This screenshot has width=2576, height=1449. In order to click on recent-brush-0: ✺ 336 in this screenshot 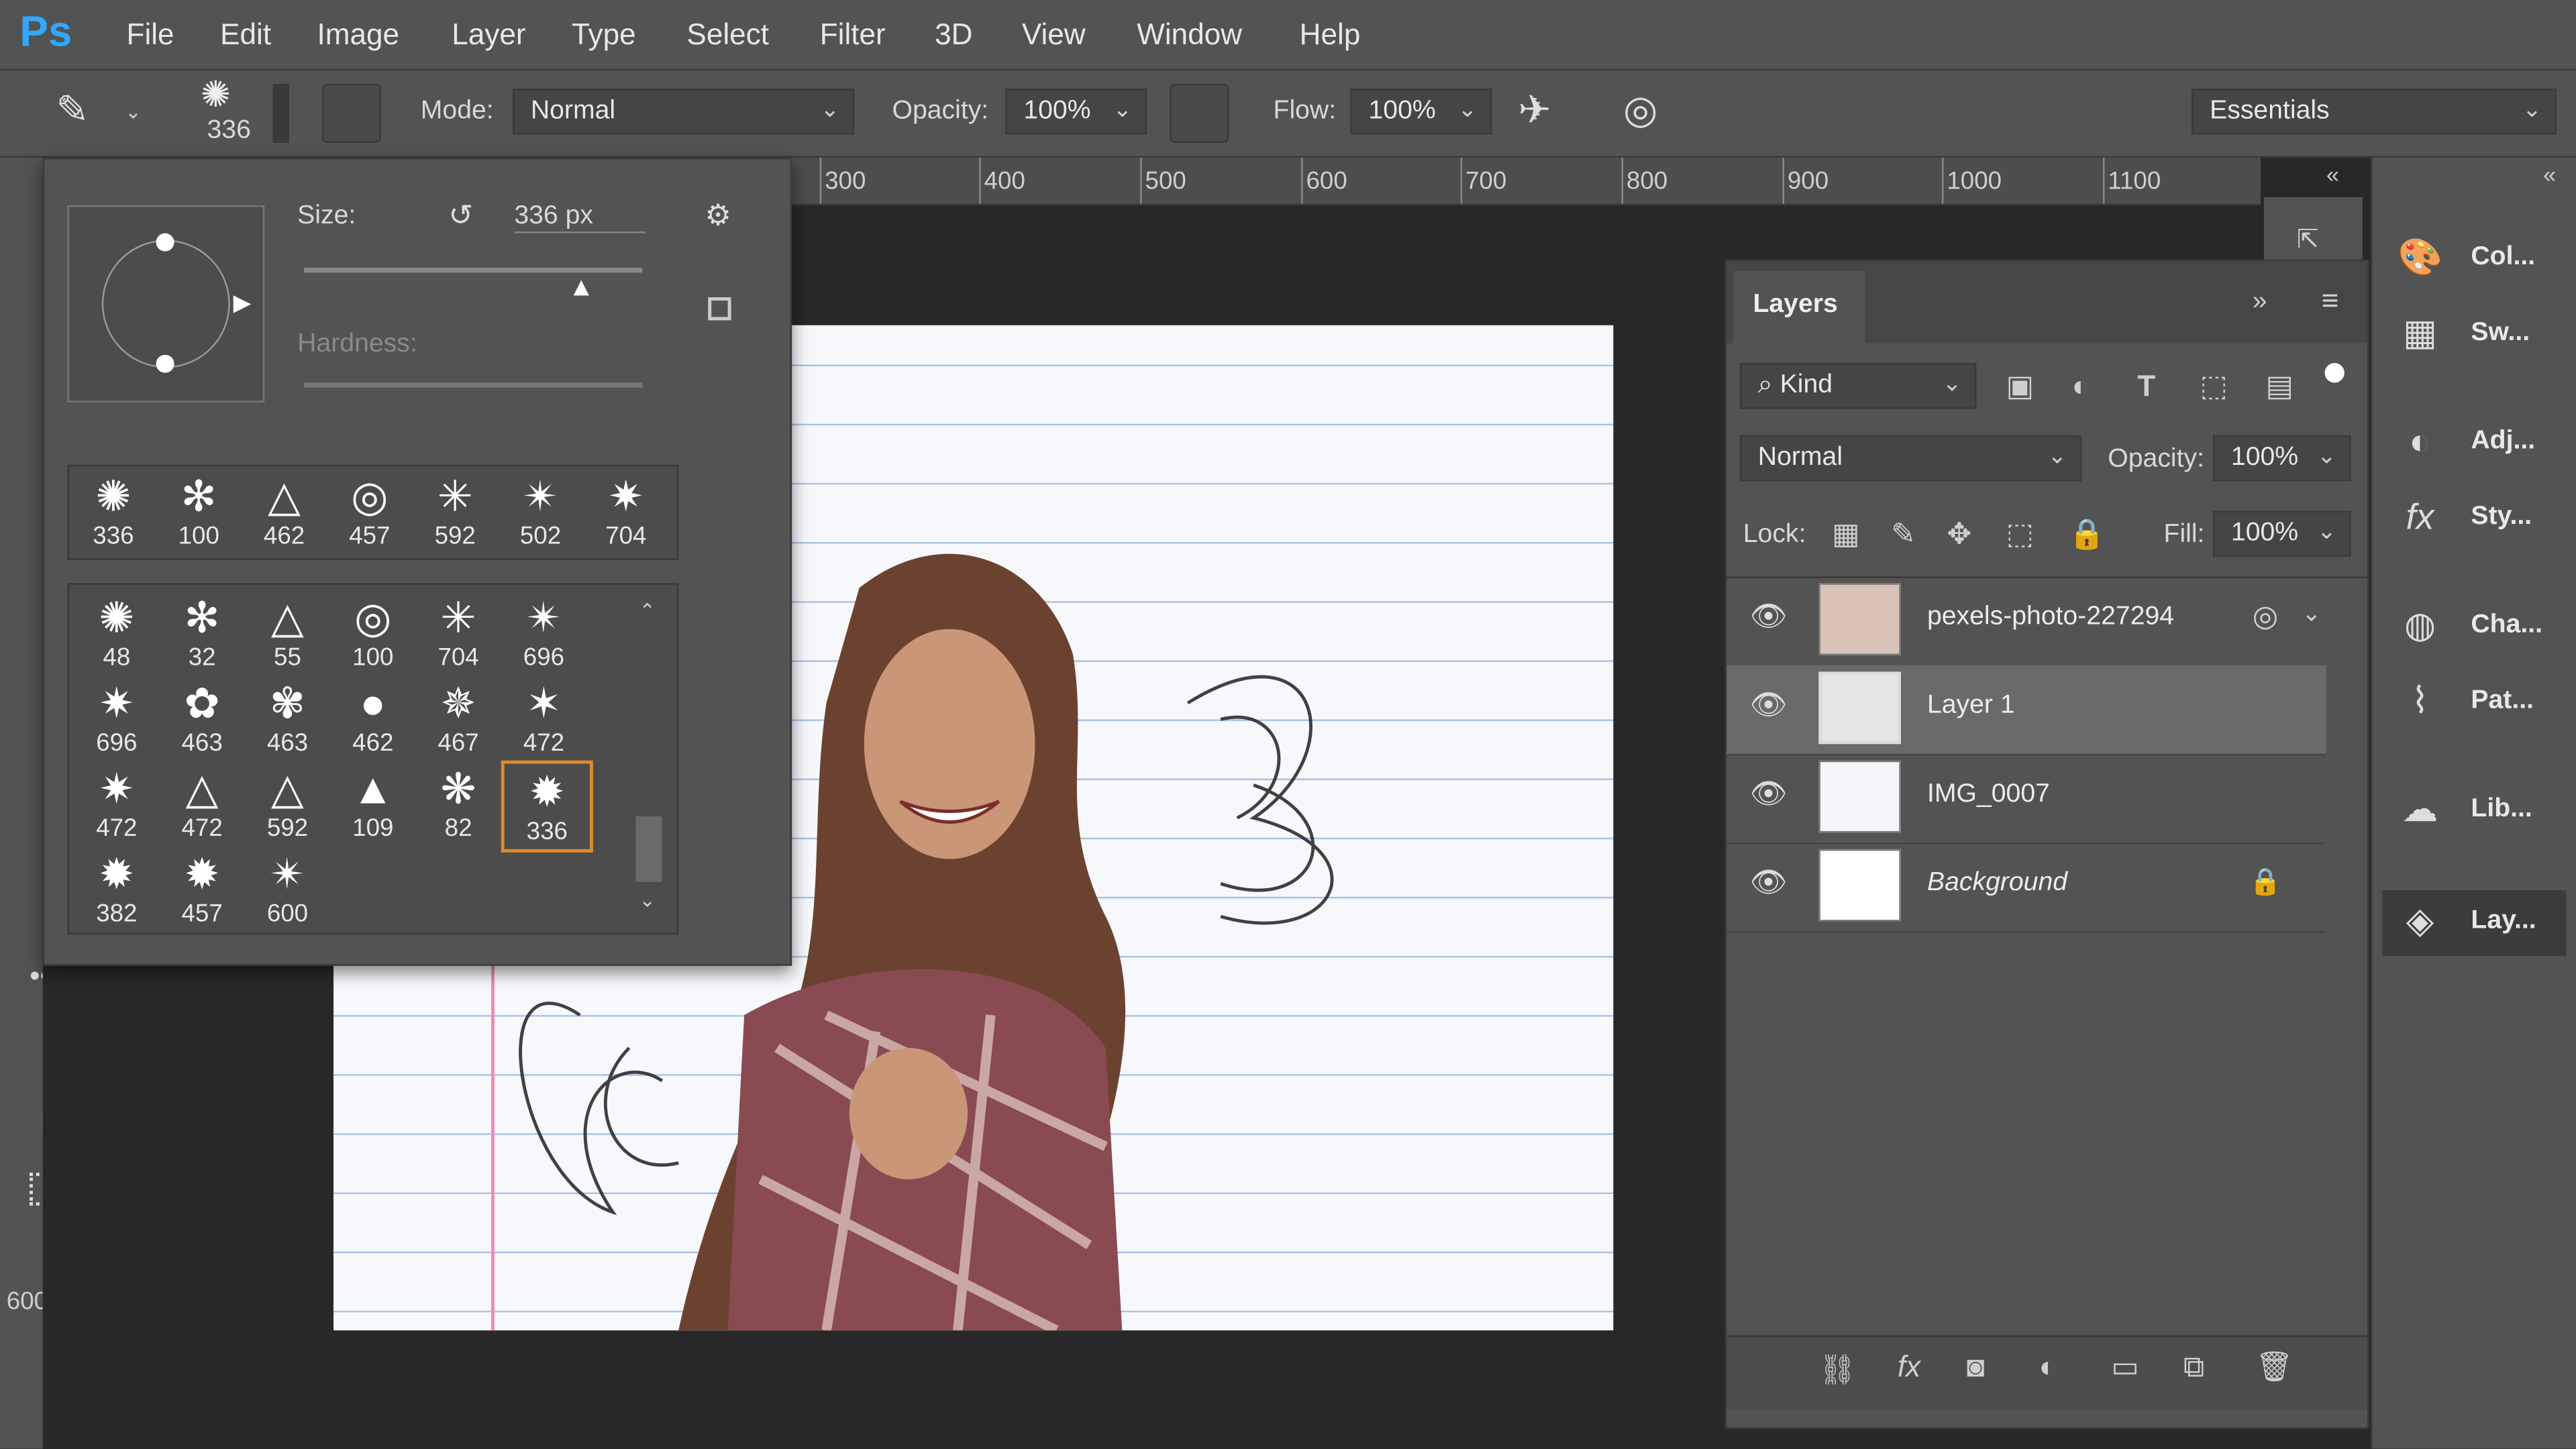, I will do `click(113, 510)`.